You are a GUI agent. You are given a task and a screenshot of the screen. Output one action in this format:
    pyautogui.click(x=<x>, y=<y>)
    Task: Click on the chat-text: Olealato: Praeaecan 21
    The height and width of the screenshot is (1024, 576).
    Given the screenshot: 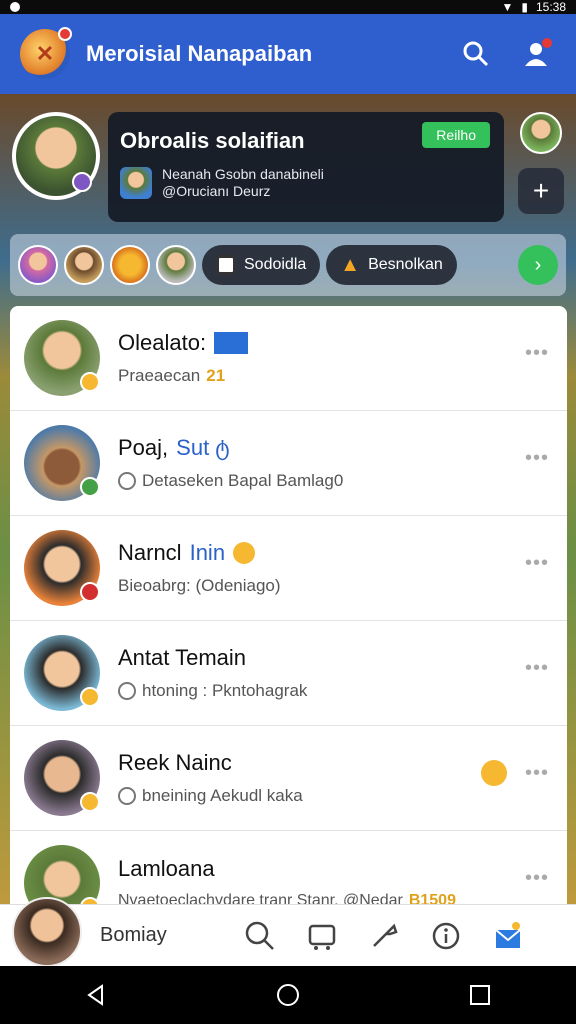 What is the action you would take?
    pyautogui.click(x=335, y=358)
    